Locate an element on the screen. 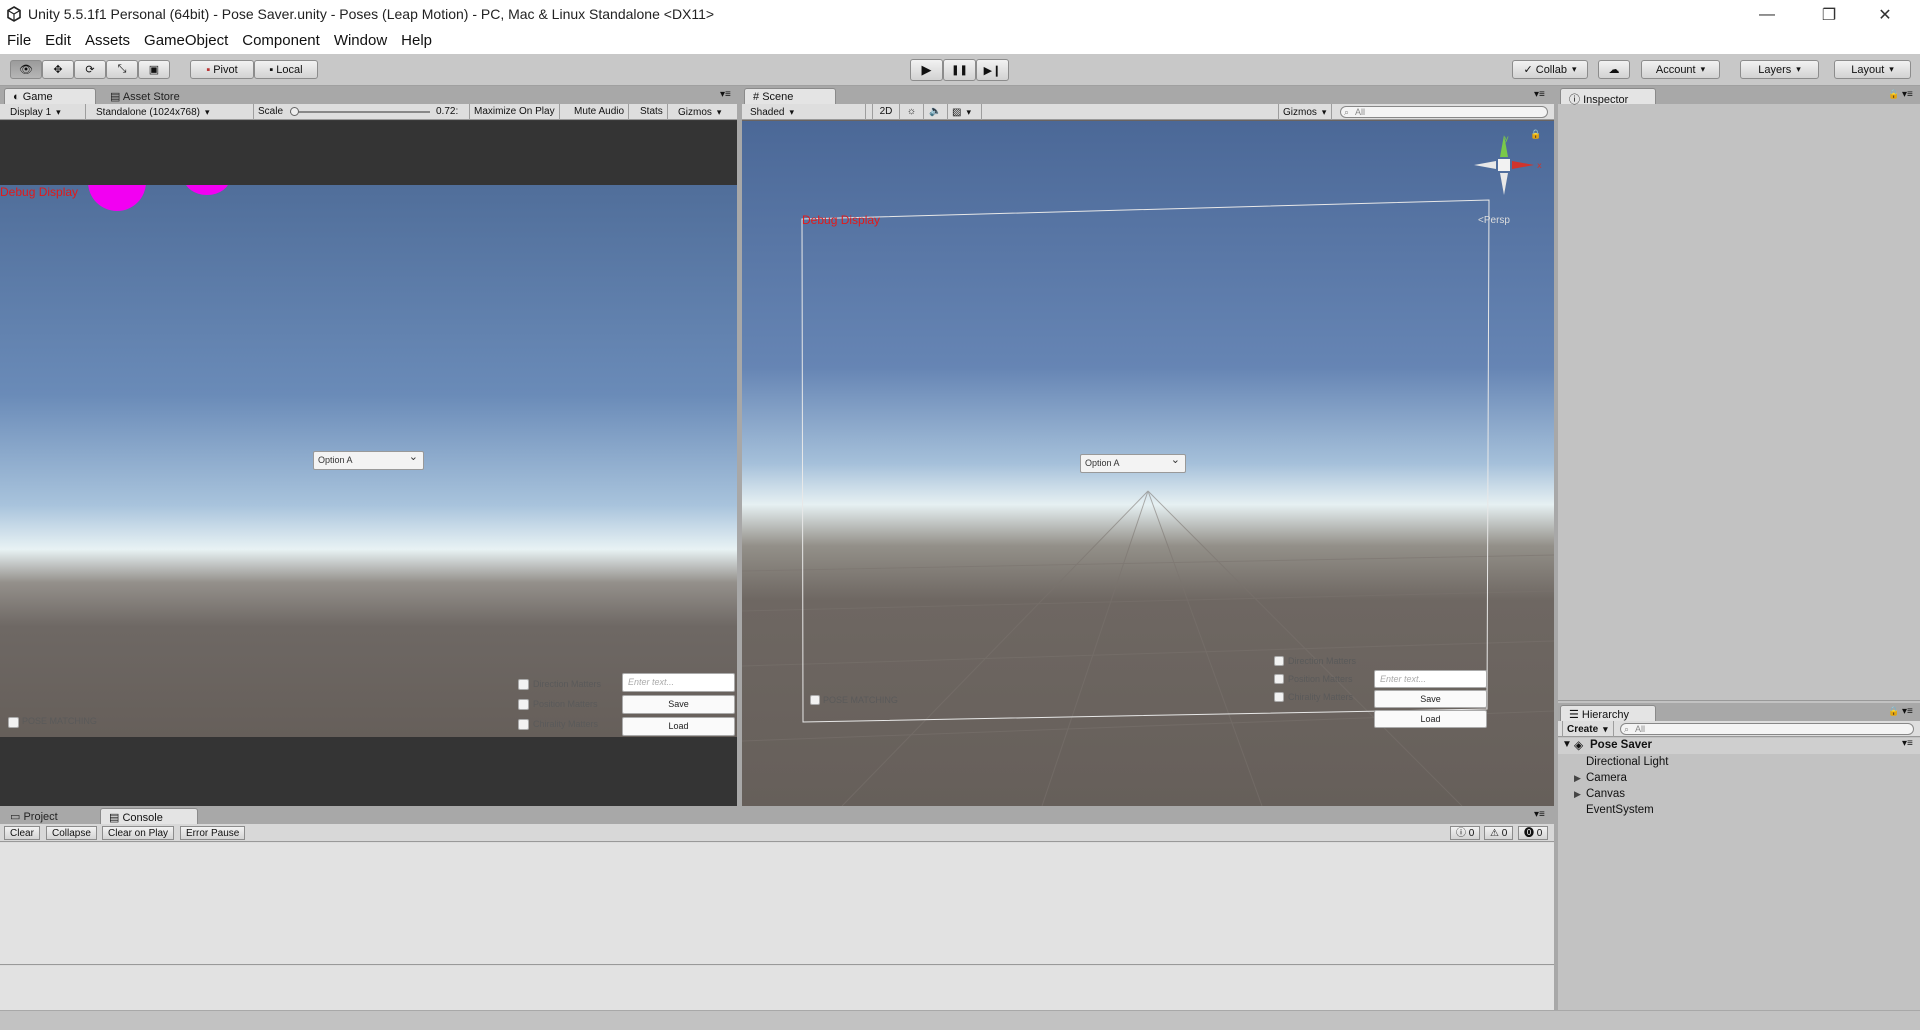 This screenshot has width=1920, height=1030. scale-slider-track is located at coordinates (360, 112).